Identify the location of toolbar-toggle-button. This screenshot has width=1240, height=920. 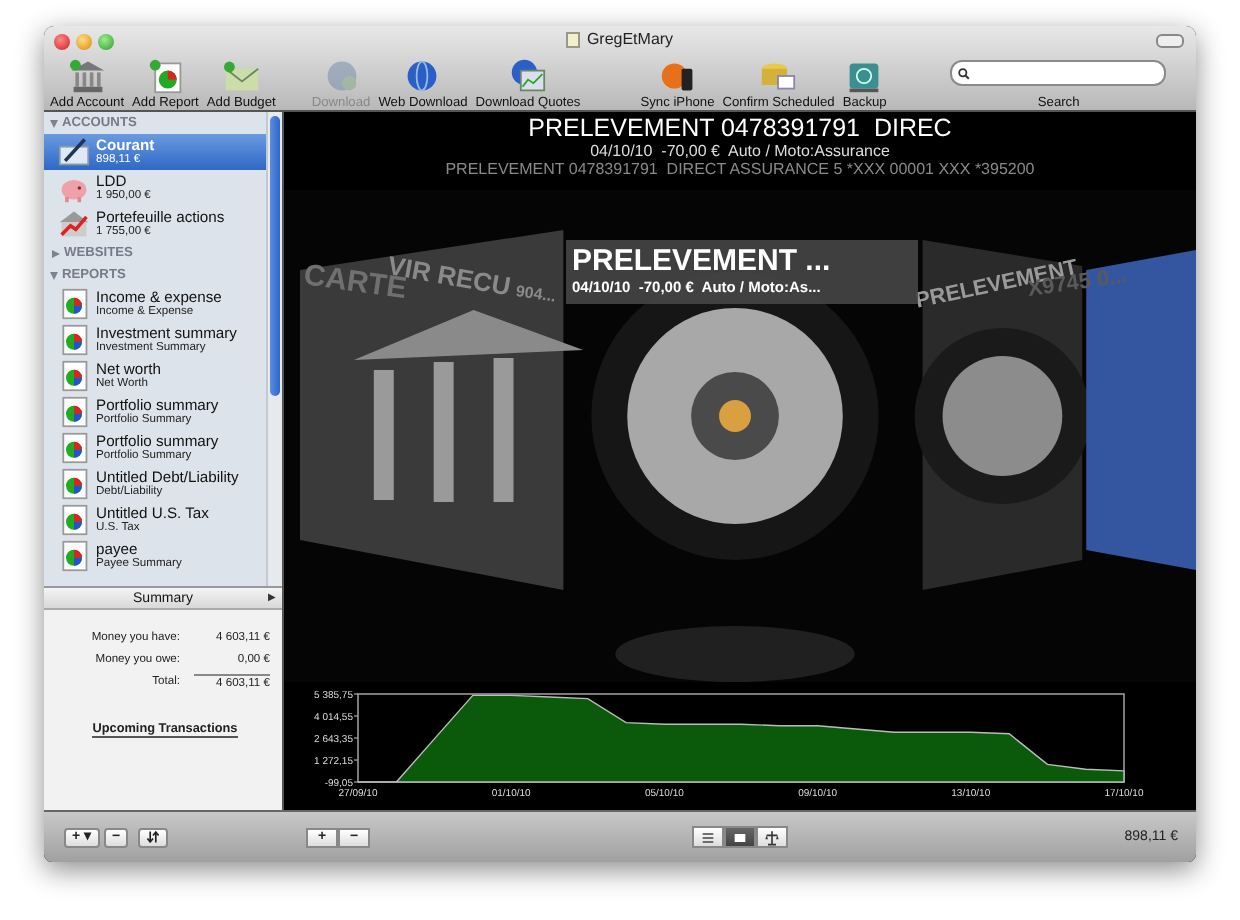
(1170, 41).